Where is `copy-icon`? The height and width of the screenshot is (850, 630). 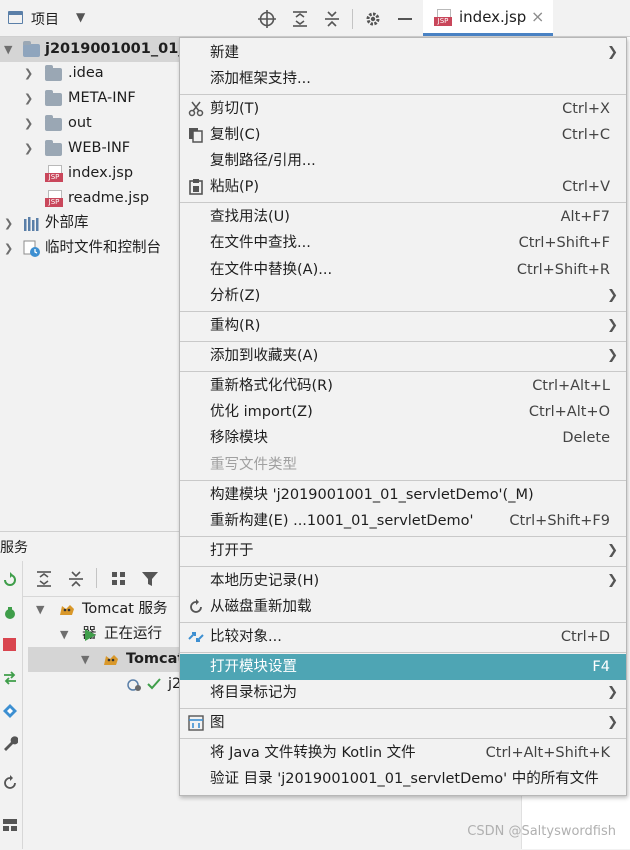
copy-icon is located at coordinates (196, 135).